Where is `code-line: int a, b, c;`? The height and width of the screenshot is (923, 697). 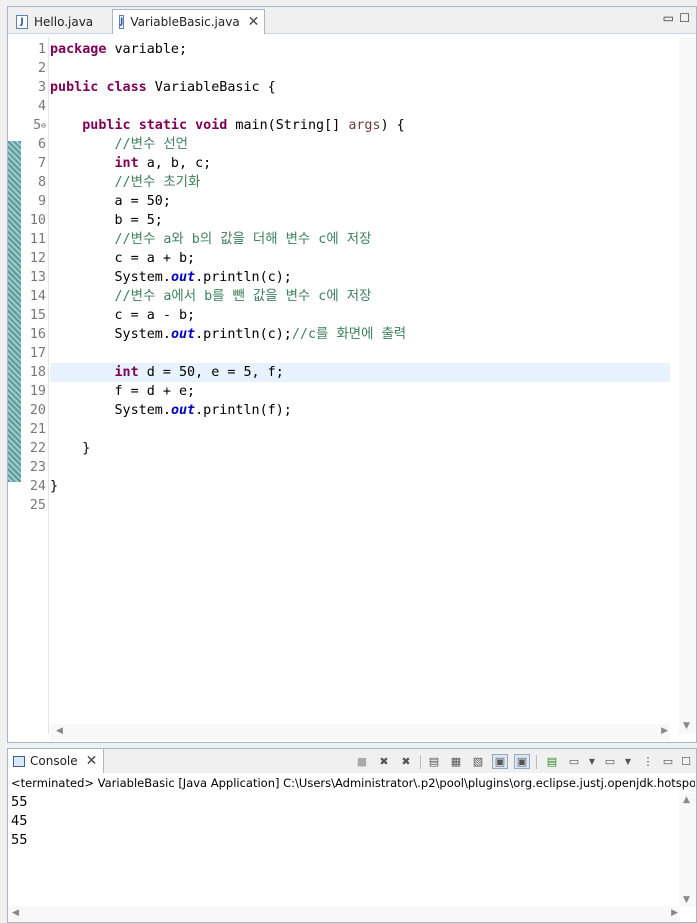 code-line: int a, b, c; is located at coordinates (360, 163).